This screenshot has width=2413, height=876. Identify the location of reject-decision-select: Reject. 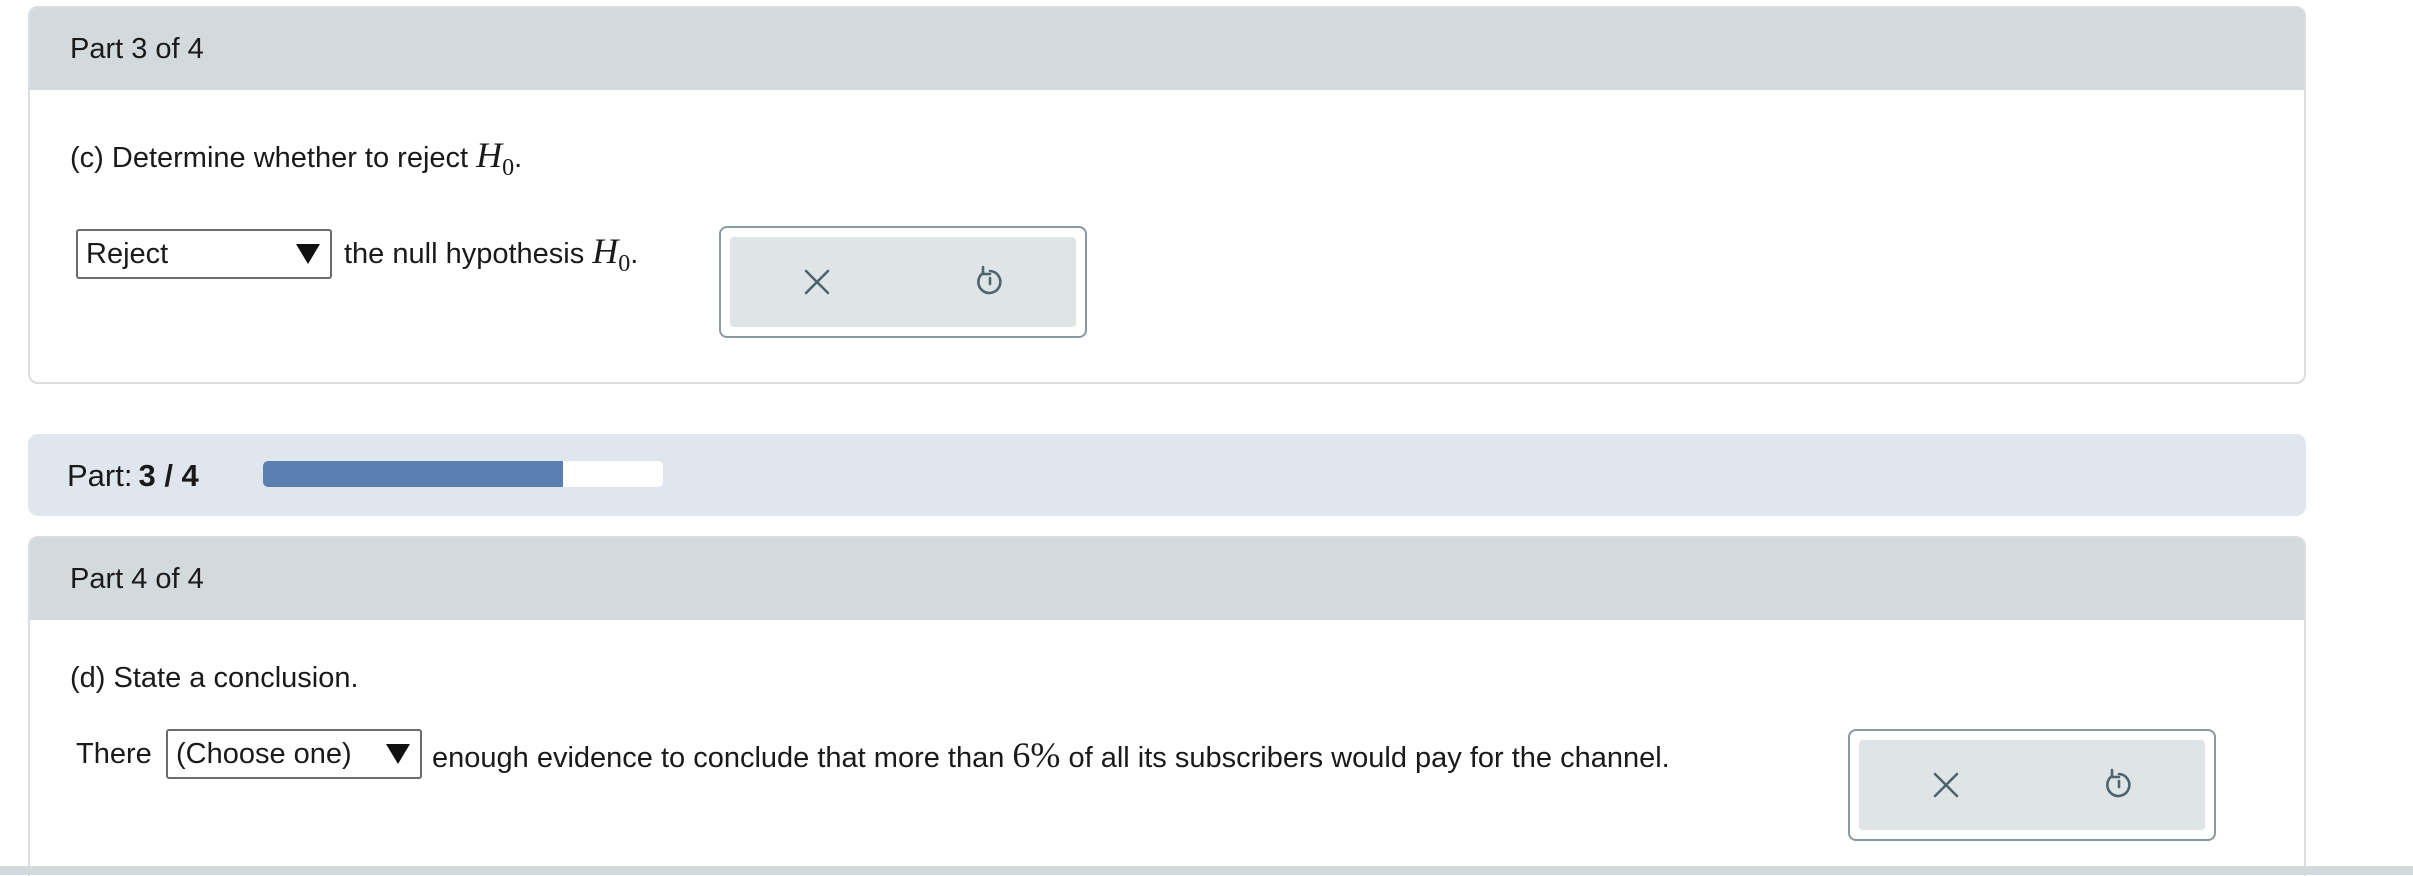
(204, 254).